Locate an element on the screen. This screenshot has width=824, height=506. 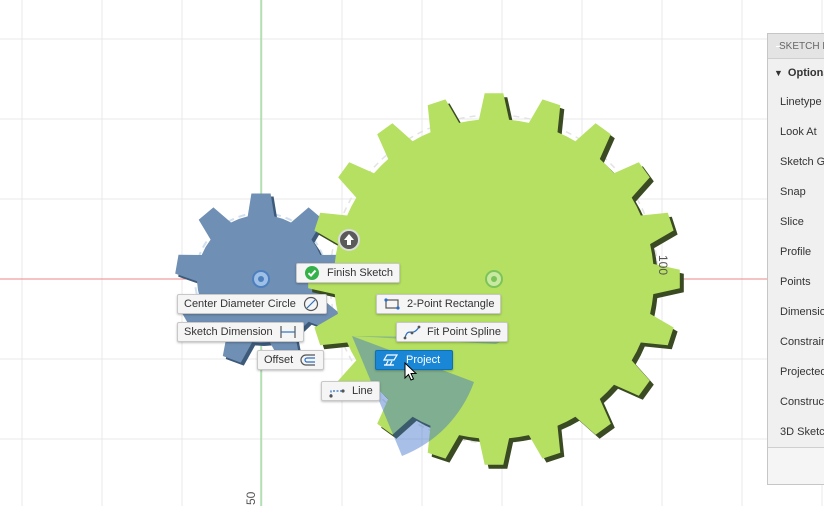
fit-point-spline-button: Fit Point Spline is located at coordinates (452, 332).